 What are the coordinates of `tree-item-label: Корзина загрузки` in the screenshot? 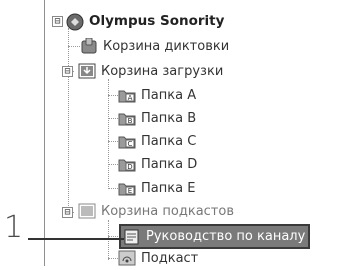 It's located at (162, 71).